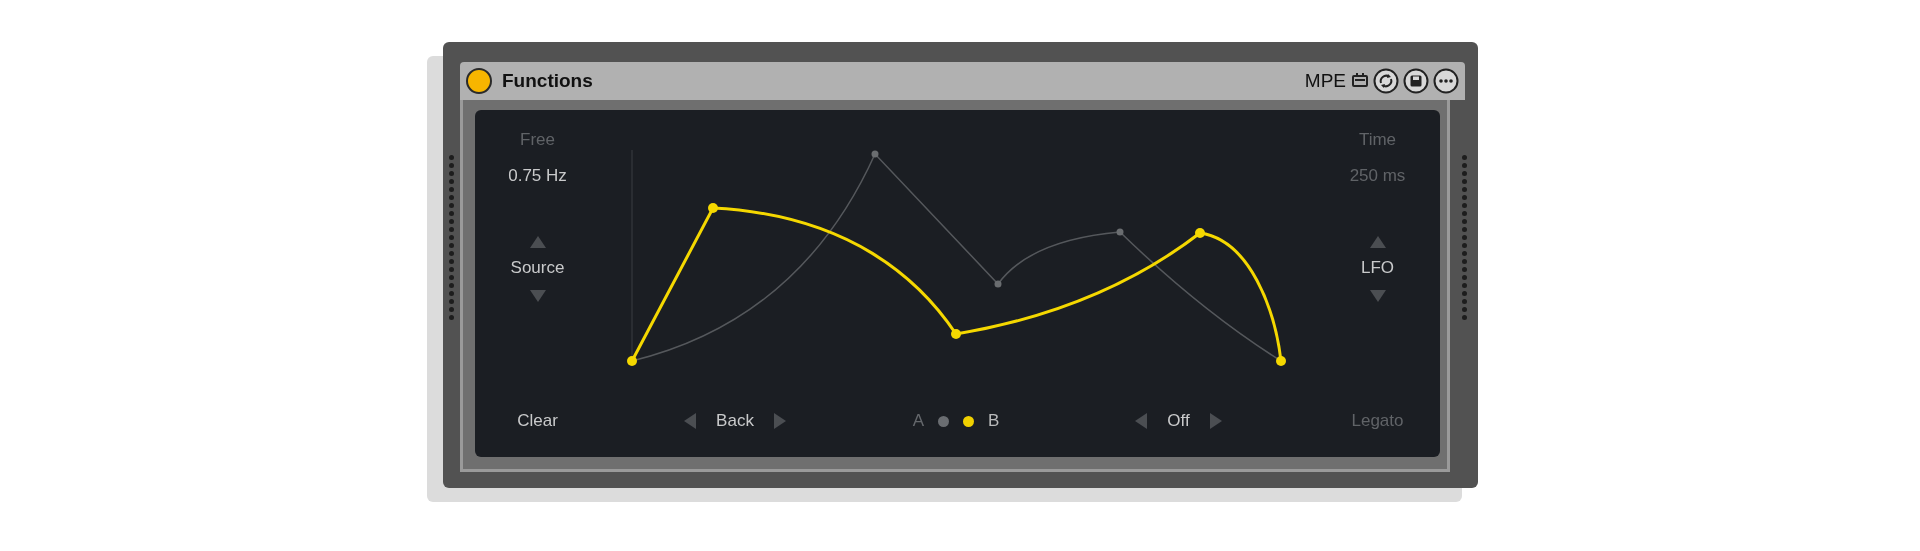 This screenshot has width=1920, height=551. What do you see at coordinates (537, 421) in the screenshot?
I see `clear-button: Clear` at bounding box center [537, 421].